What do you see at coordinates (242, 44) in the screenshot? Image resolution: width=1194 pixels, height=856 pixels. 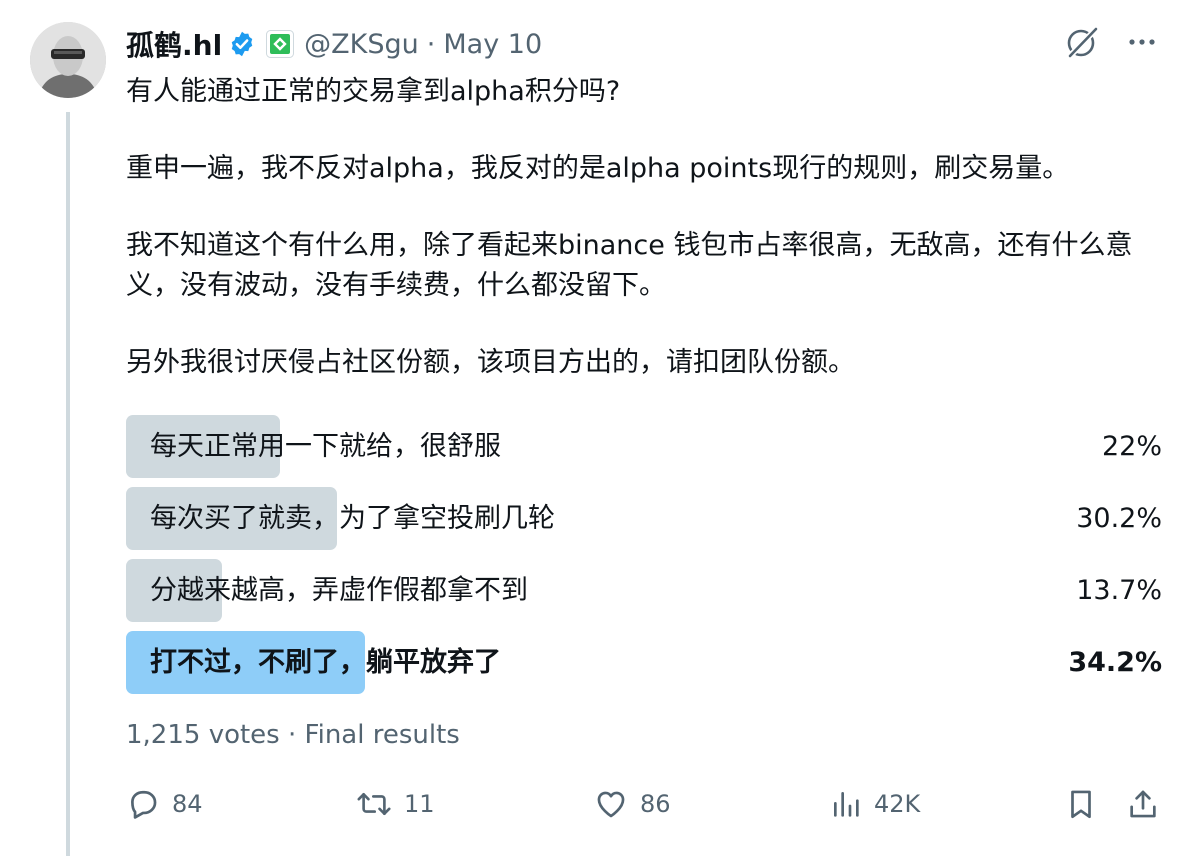 I see `verified-badge-icon` at bounding box center [242, 44].